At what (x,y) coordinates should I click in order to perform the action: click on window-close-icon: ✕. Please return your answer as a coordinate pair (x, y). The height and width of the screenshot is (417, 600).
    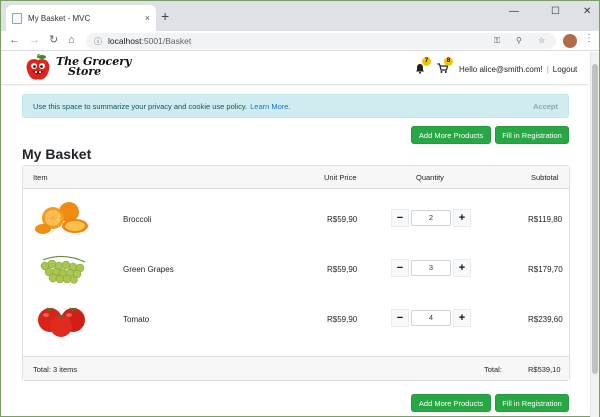
    Looking at the image, I should click on (587, 11).